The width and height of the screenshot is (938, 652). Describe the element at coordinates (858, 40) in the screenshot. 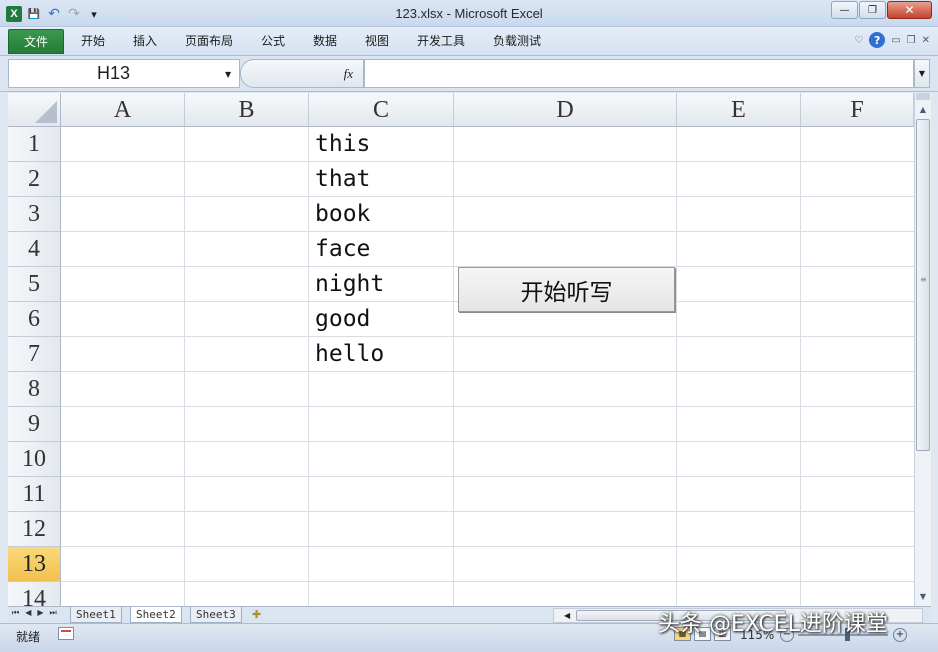

I see `minimize-ribbon-icon: ♡` at that location.